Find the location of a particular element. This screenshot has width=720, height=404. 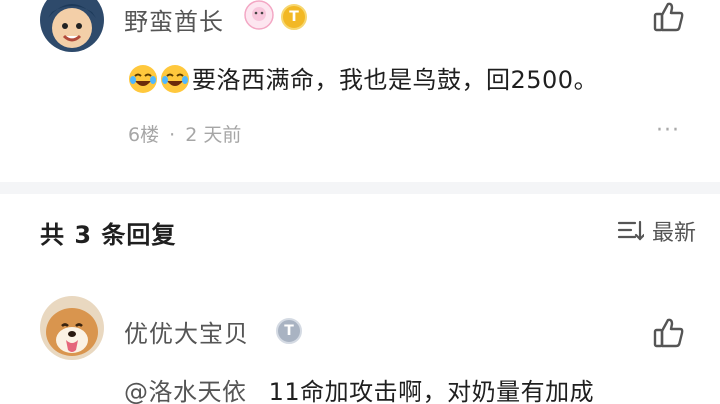

more-options-icon: ··· is located at coordinates (668, 130).